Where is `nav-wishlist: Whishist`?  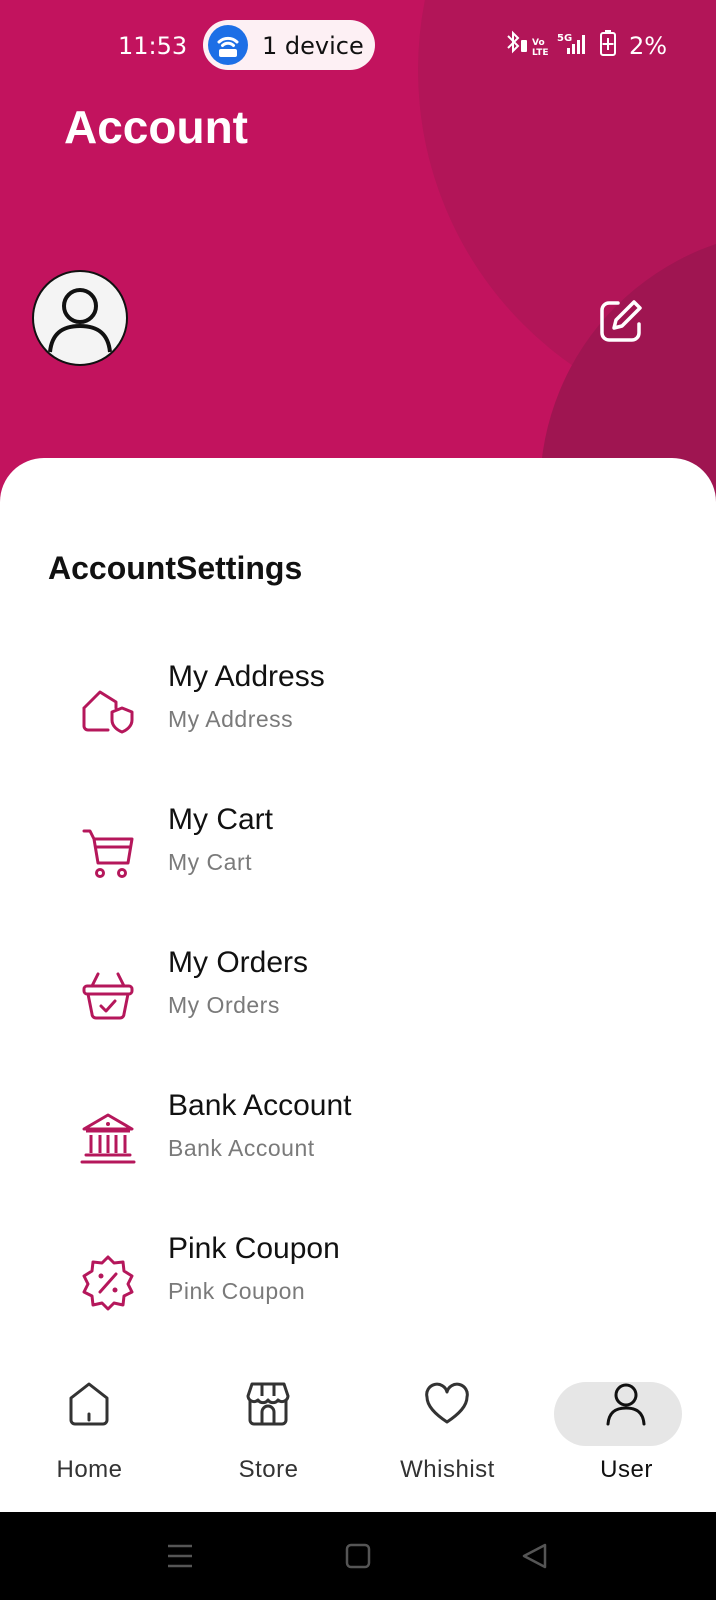
nav-wishlist: Whishist is located at coordinates (447, 1425).